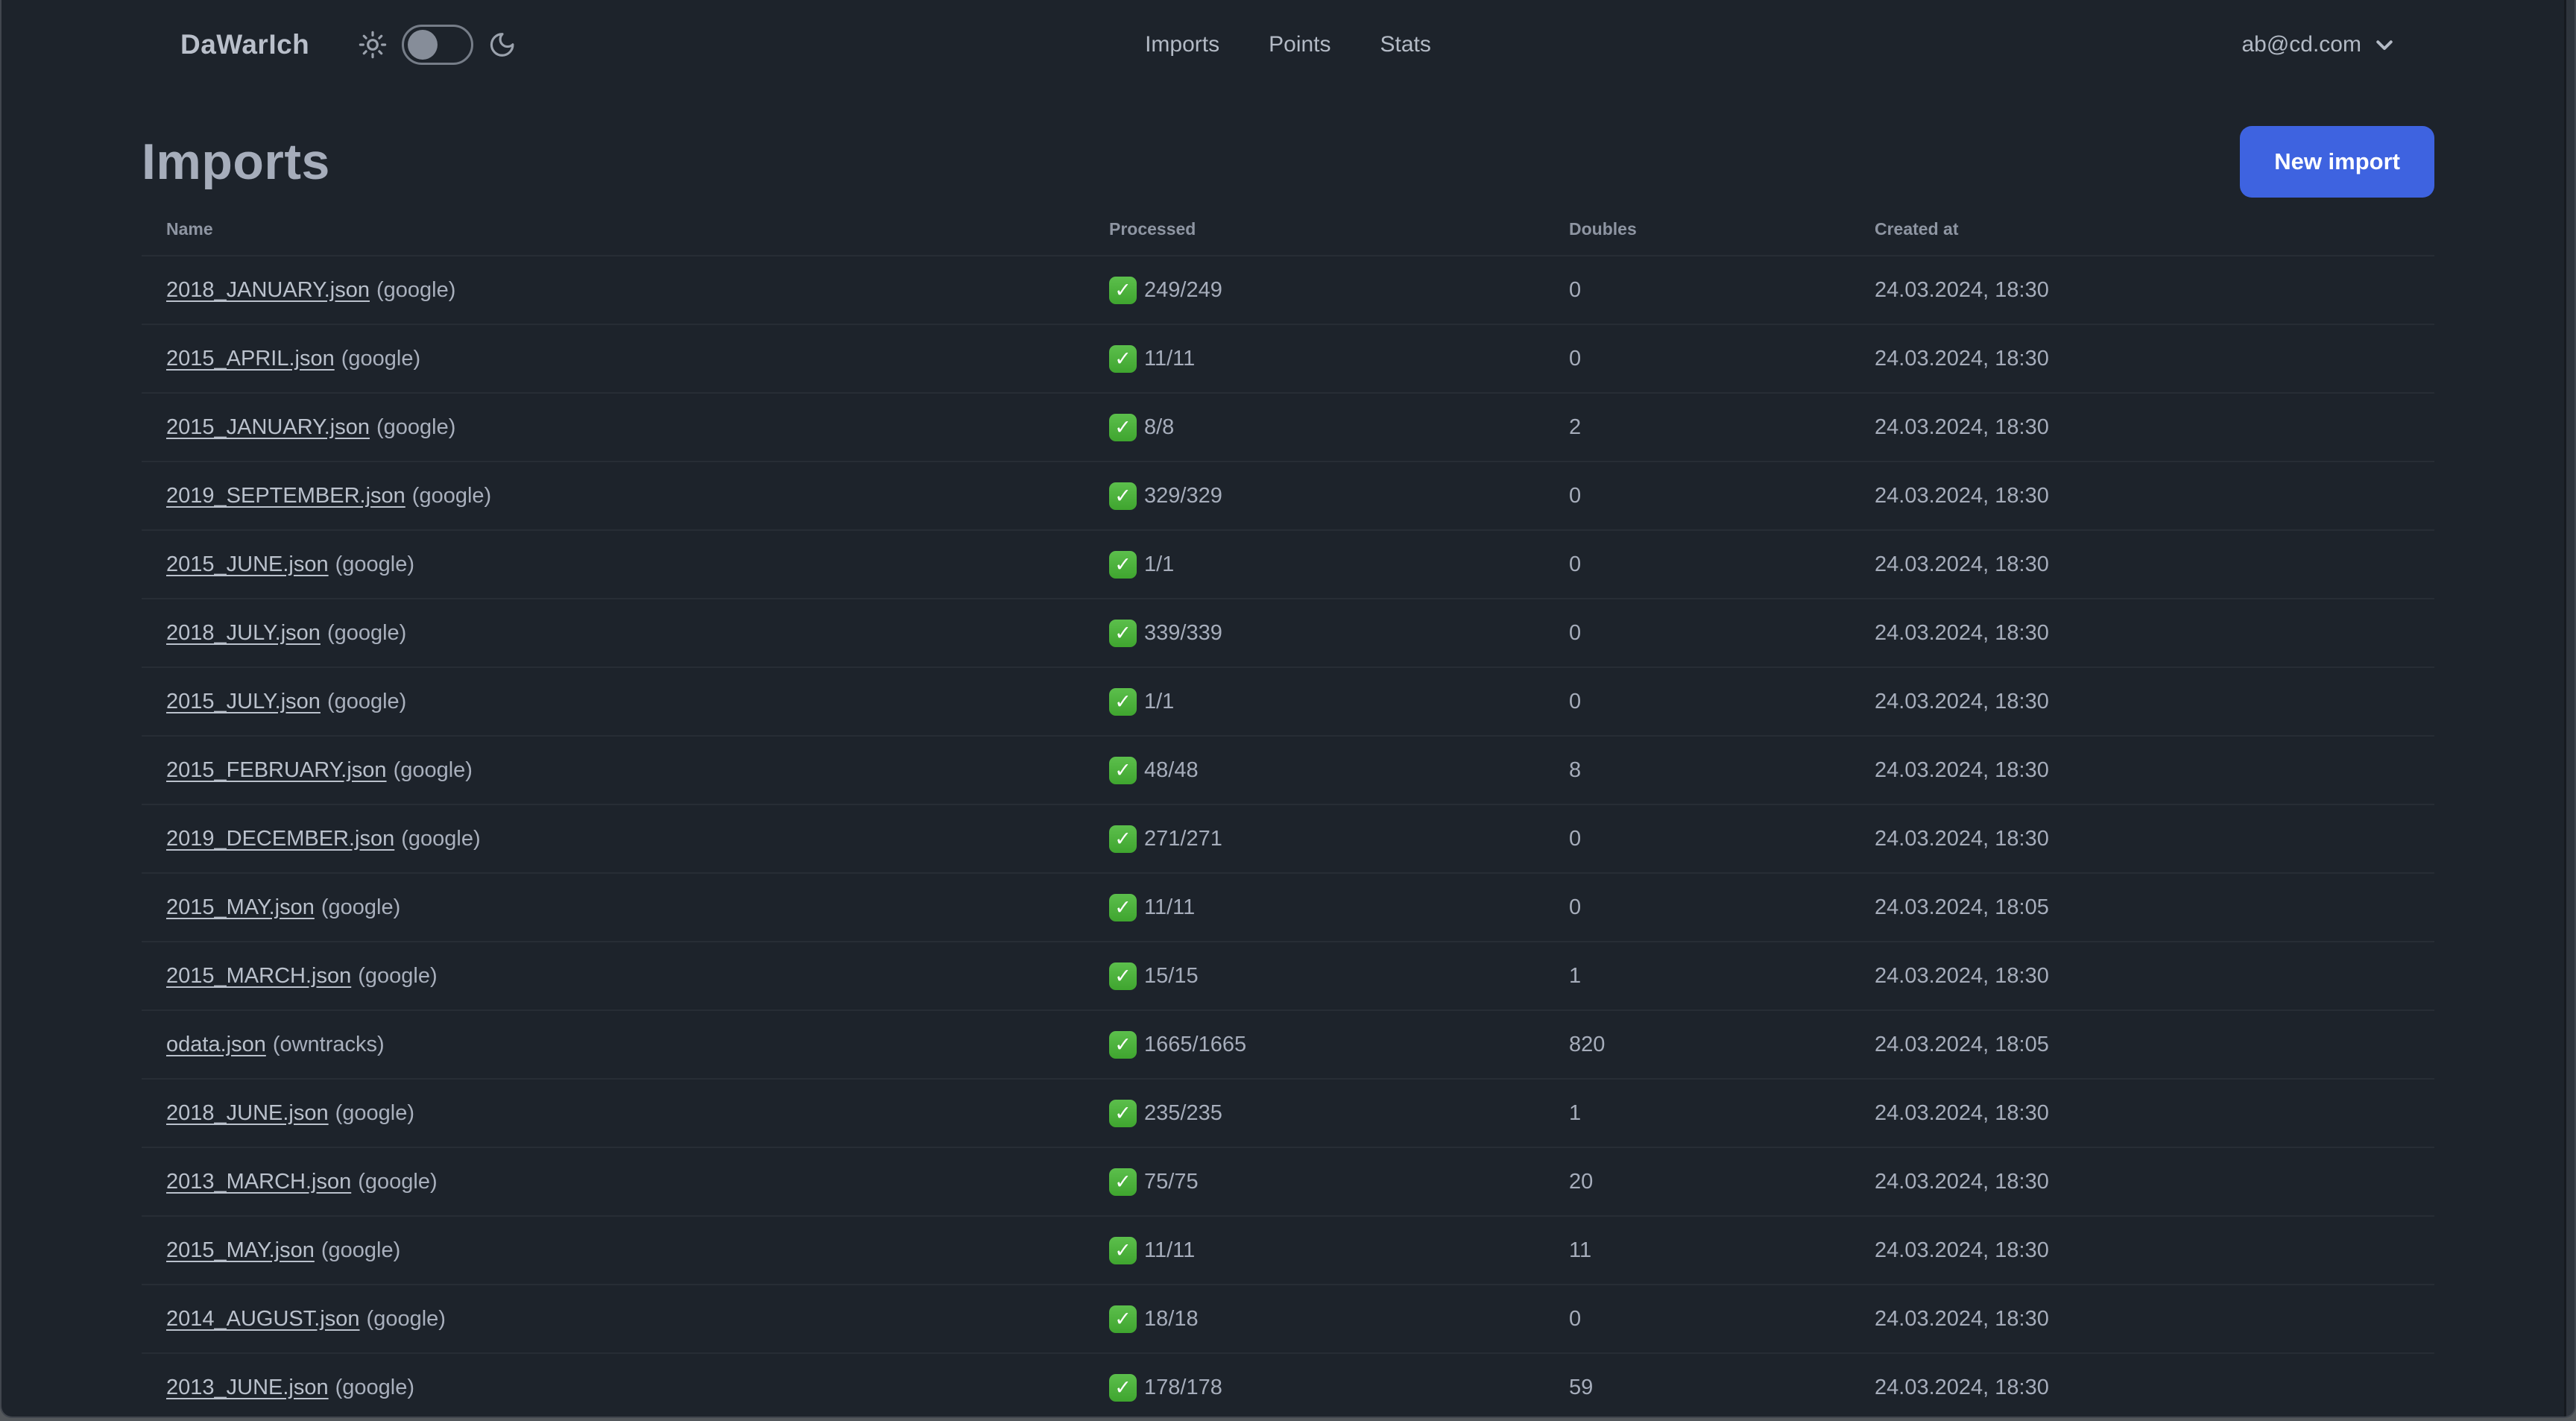 This screenshot has height=1421, width=2576. What do you see at coordinates (1183, 495) in the screenshot?
I see `processed-count: 329/329` at bounding box center [1183, 495].